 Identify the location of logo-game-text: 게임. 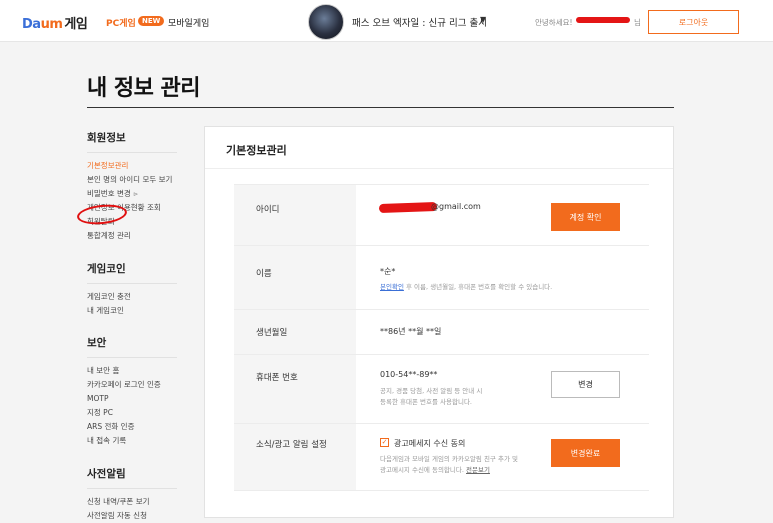
(76, 24).